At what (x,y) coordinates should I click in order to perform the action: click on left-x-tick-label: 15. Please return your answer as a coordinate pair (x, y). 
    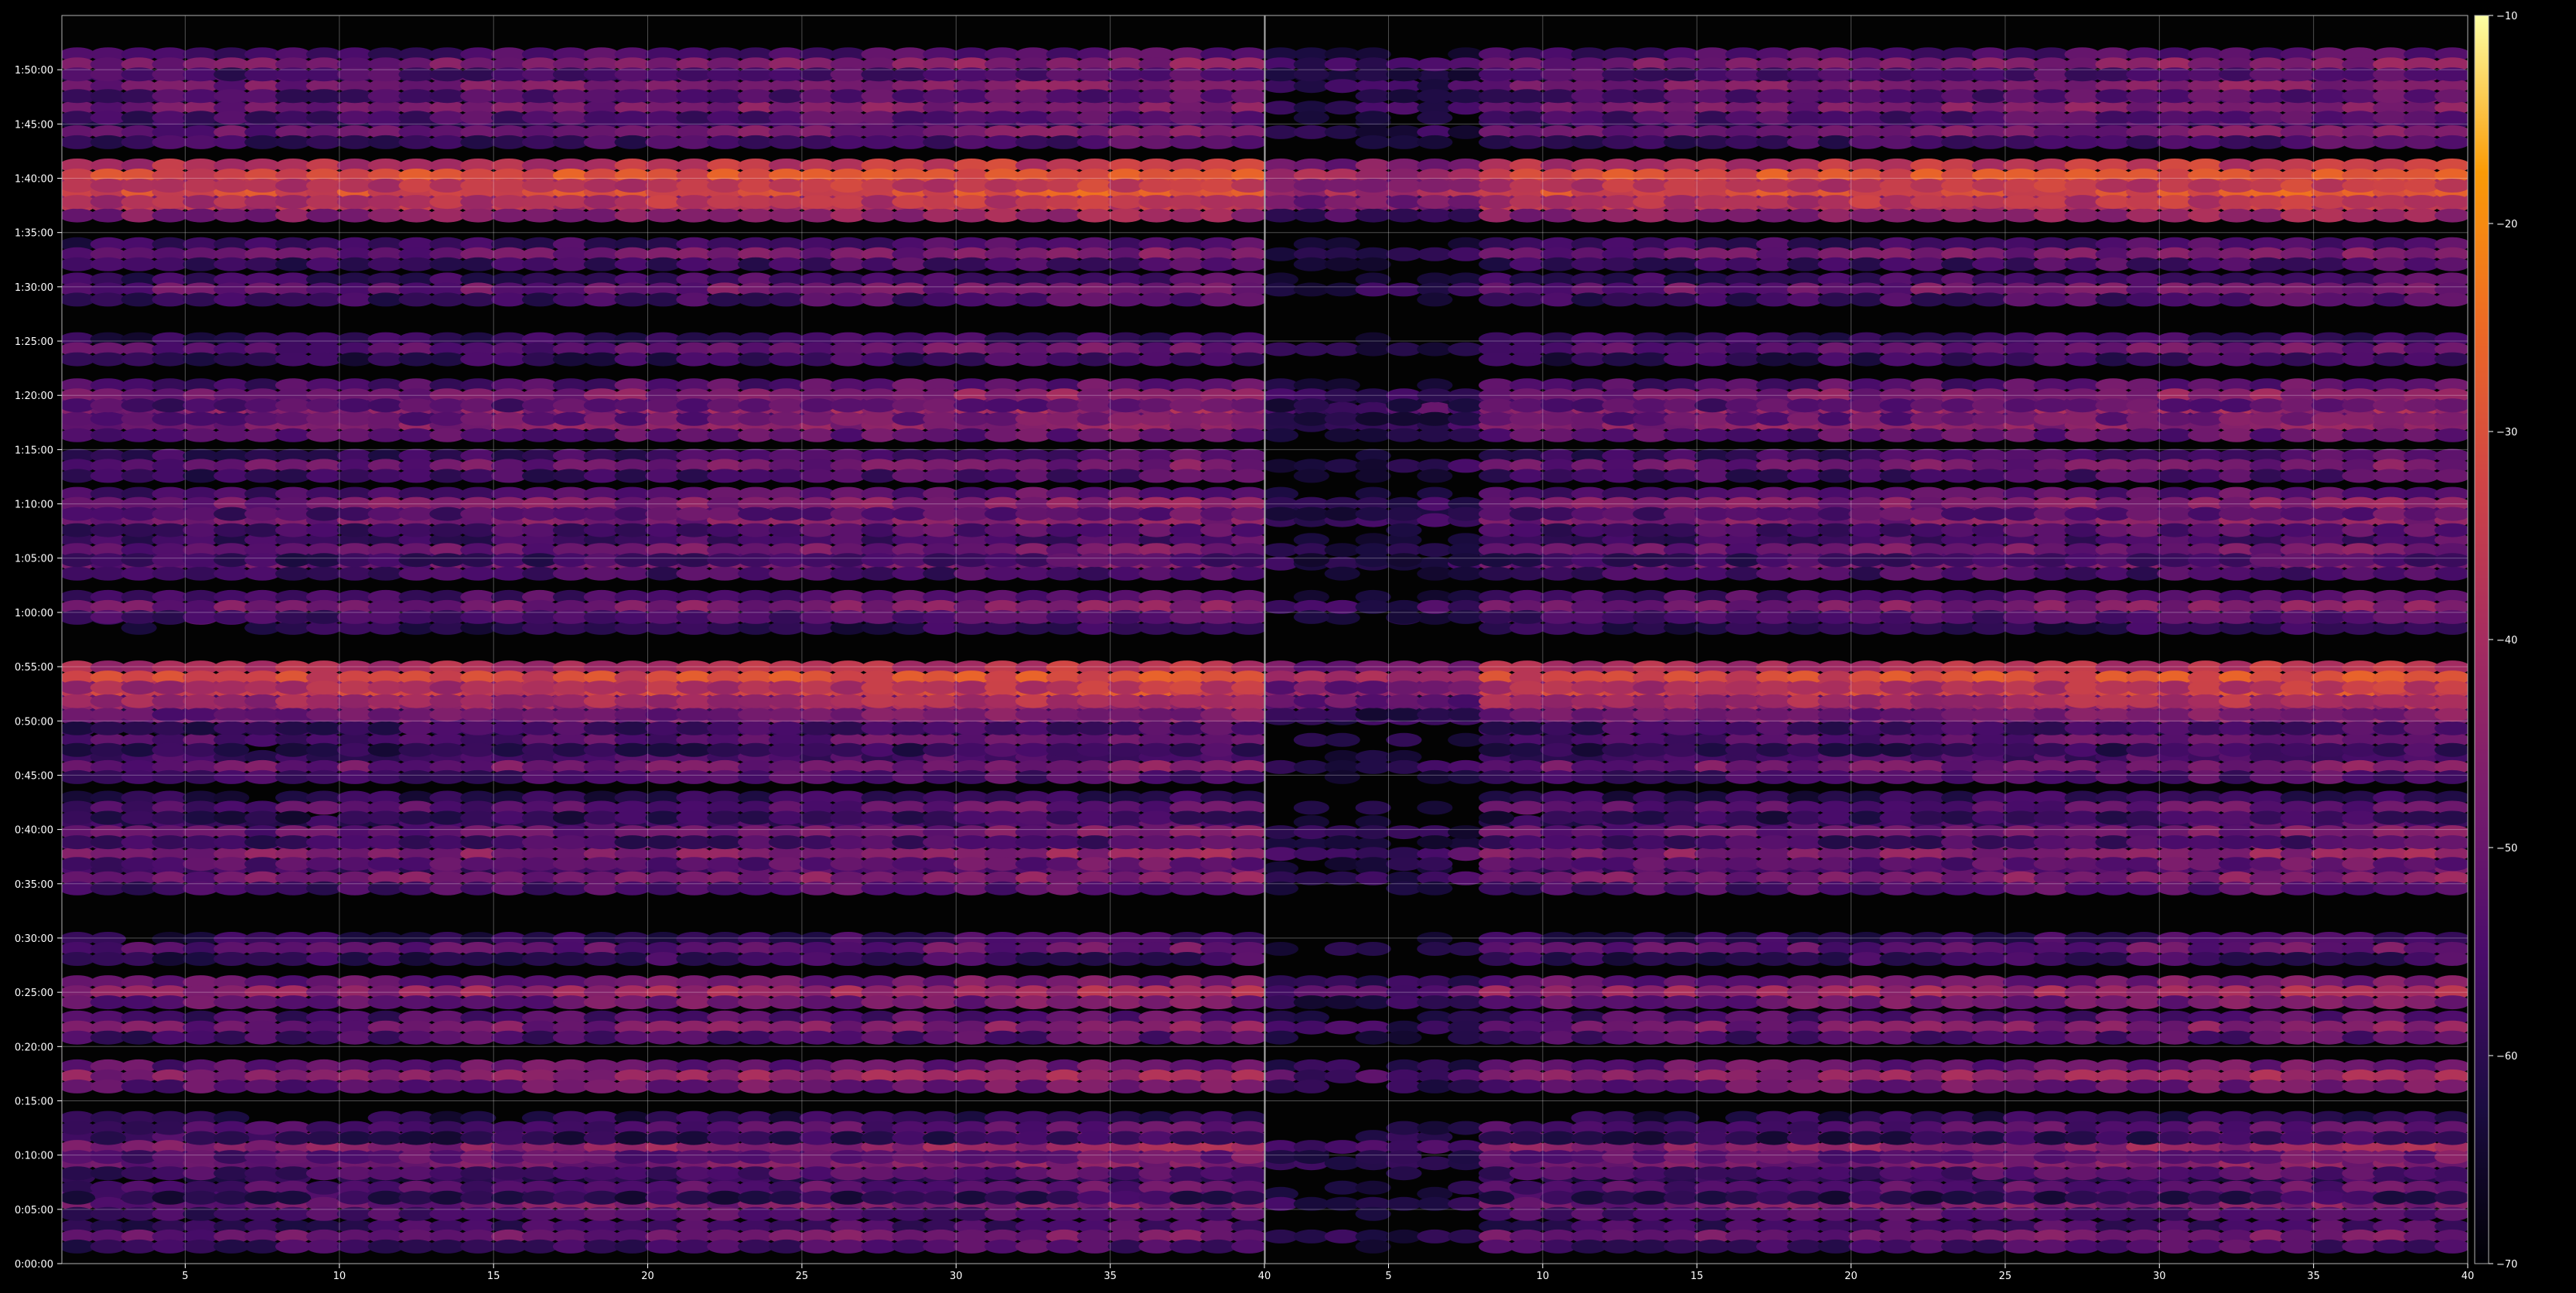
    Looking at the image, I should click on (494, 1276).